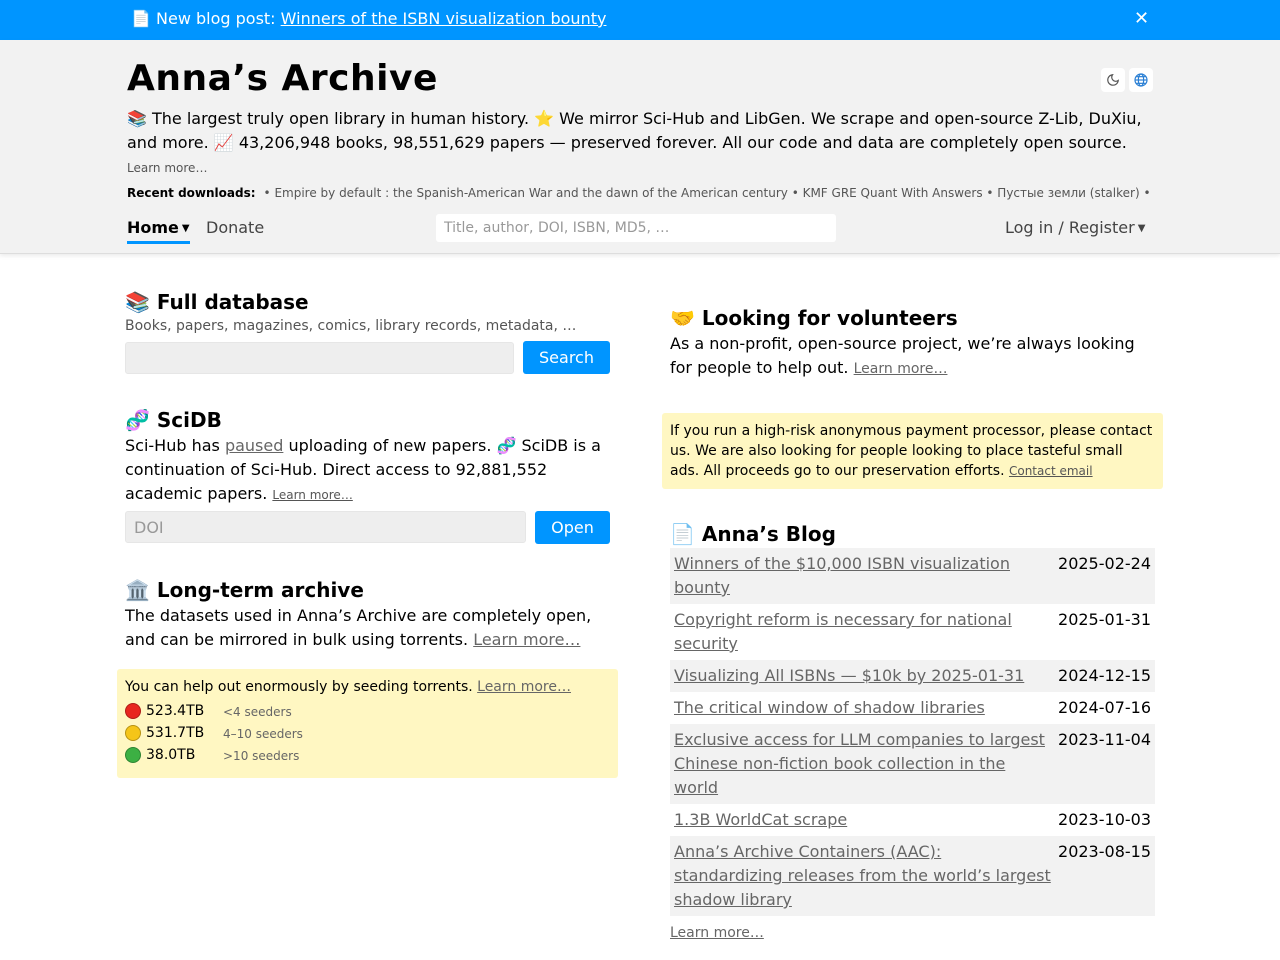  I want to click on torrent-row: 38.0TB, so click(160, 755).